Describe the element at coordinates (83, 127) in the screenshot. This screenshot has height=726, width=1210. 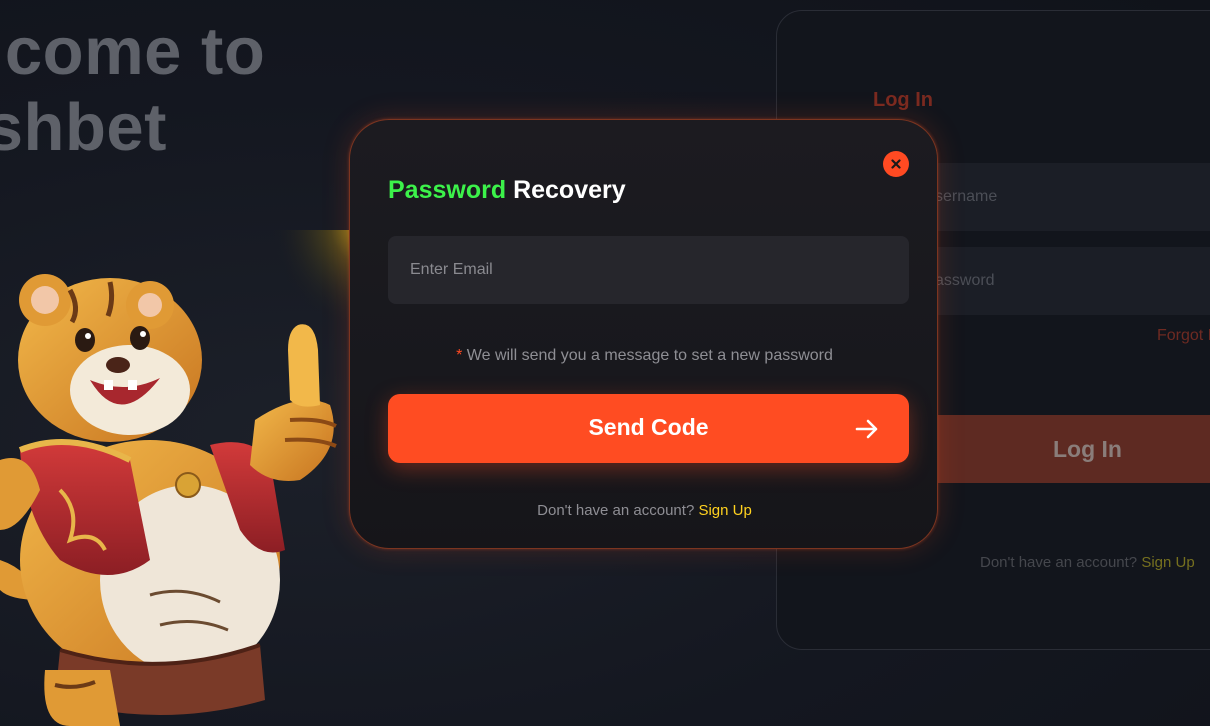
I see `hero-line-2: eshbet` at that location.